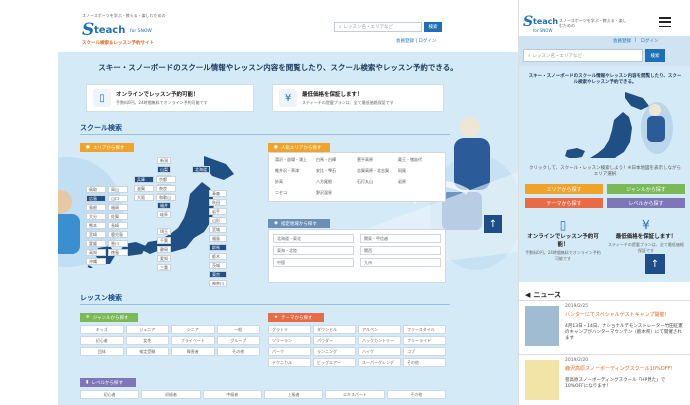  Describe the element at coordinates (102, 351) in the screenshot. I see `genre-link: 団体` at that location.